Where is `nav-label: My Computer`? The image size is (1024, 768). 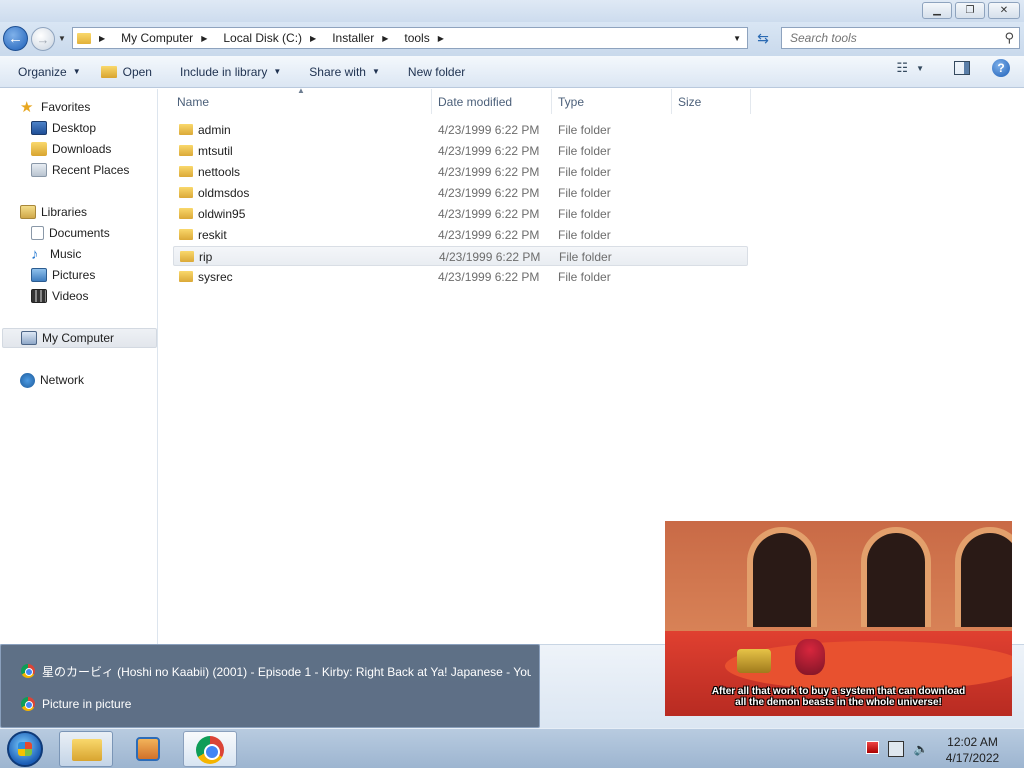 nav-label: My Computer is located at coordinates (78, 338).